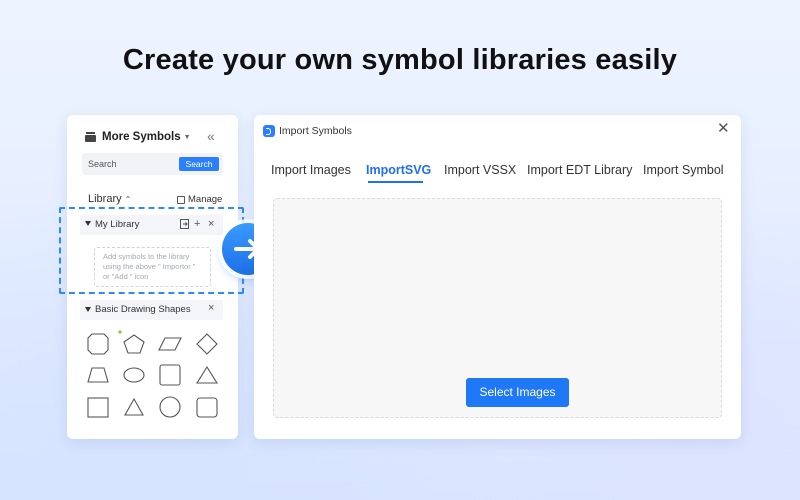 The image size is (800, 500). I want to click on circle-shape, so click(170, 407).